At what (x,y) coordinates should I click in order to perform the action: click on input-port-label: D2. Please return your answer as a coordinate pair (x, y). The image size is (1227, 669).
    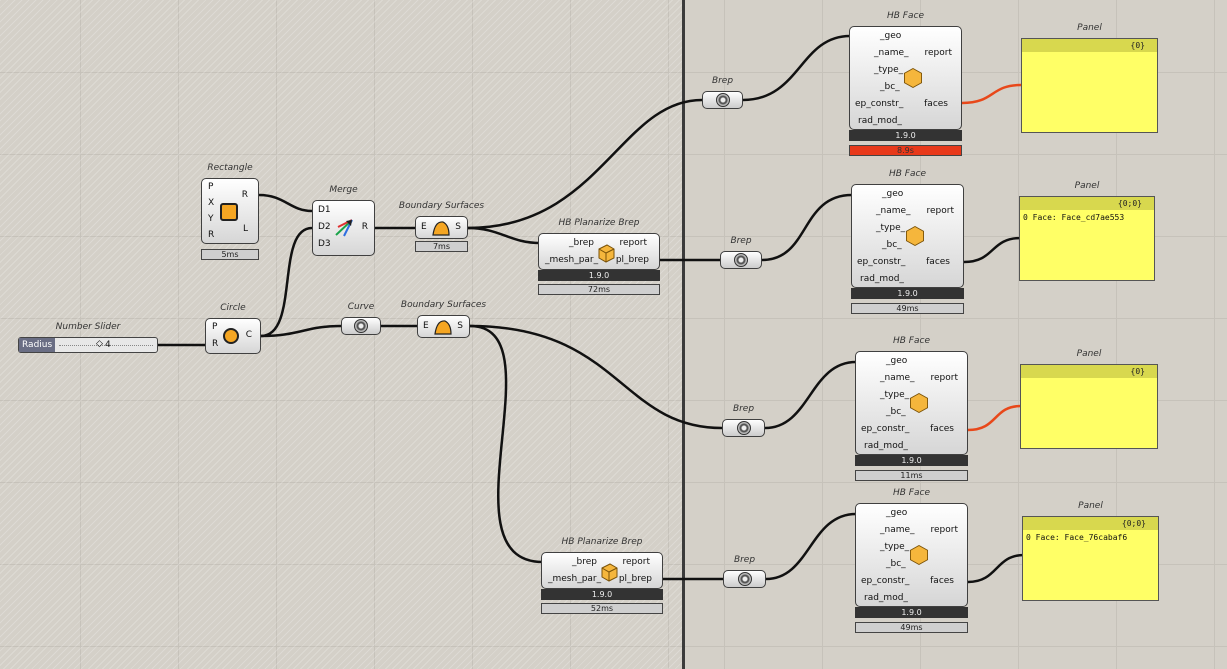
    Looking at the image, I should click on (324, 227).